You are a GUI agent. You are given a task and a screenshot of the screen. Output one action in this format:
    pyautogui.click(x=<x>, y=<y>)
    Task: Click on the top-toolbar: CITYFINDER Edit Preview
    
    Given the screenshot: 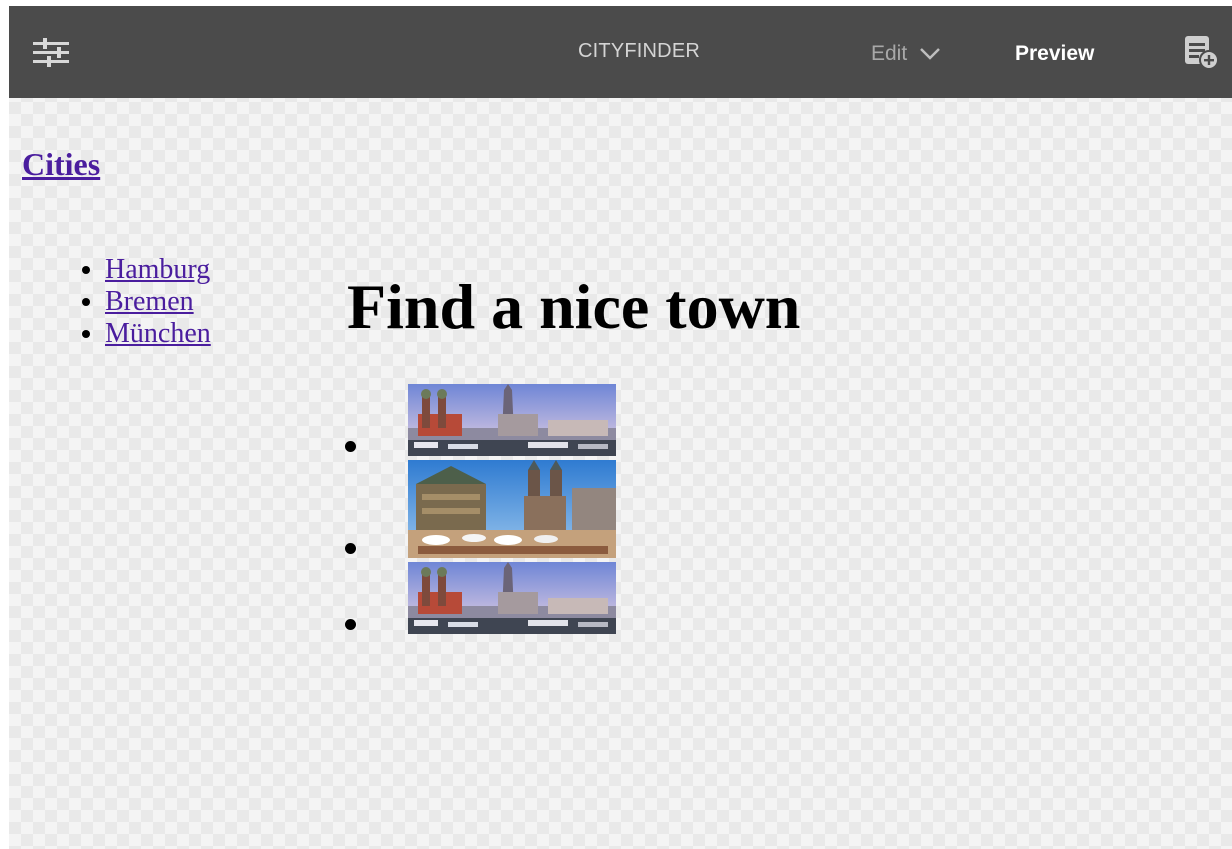 What is the action you would take?
    pyautogui.click(x=620, y=52)
    